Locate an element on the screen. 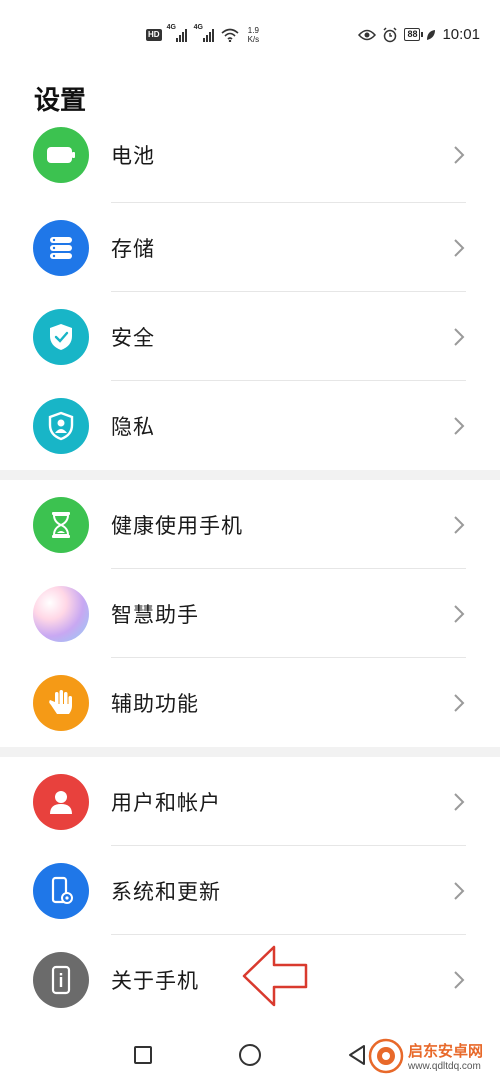 This screenshot has width=500, height=1084. storage-icon is located at coordinates (61, 247).